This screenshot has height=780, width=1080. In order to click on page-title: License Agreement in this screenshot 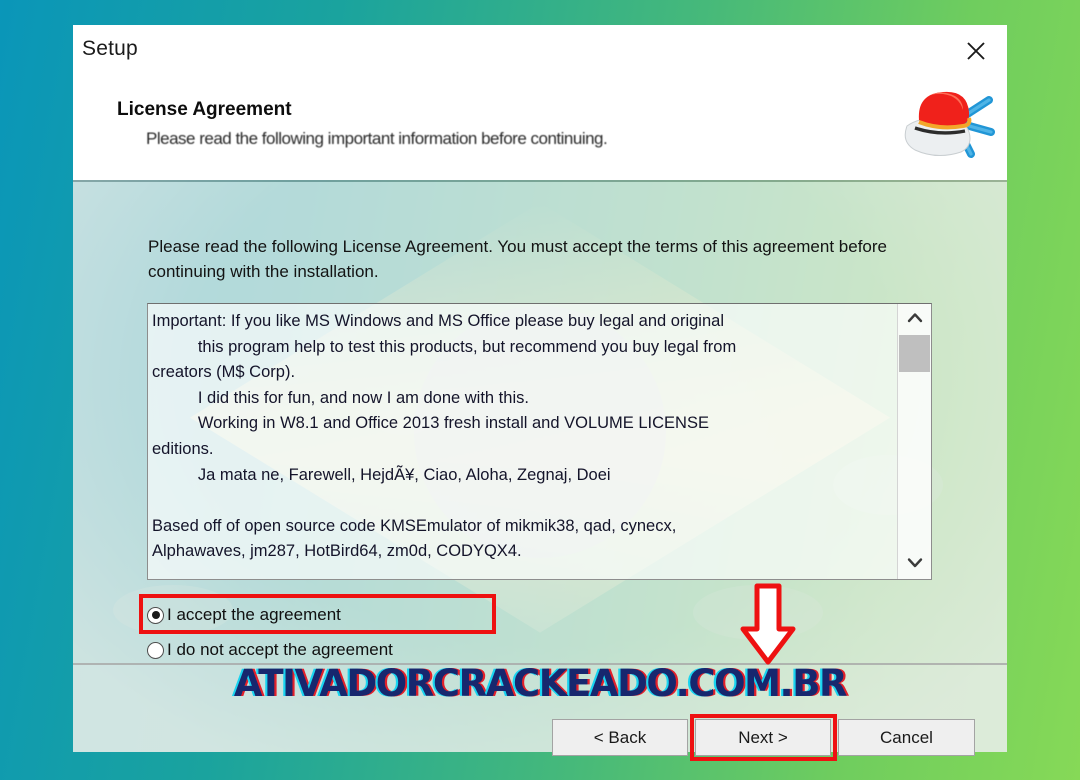, I will do `click(204, 109)`.